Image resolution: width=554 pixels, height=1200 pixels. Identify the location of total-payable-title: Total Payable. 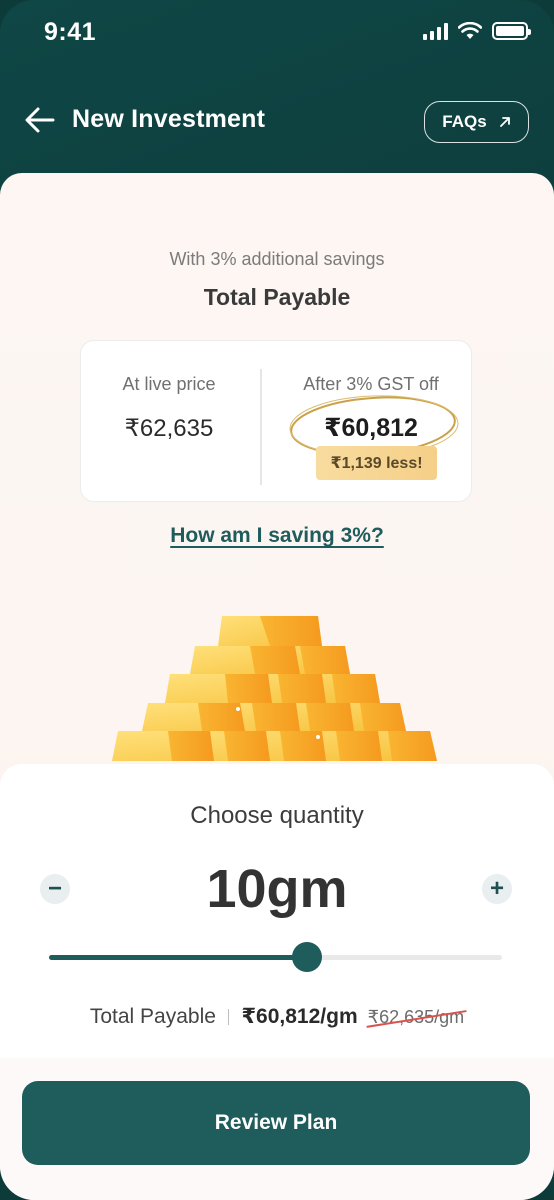
(277, 297).